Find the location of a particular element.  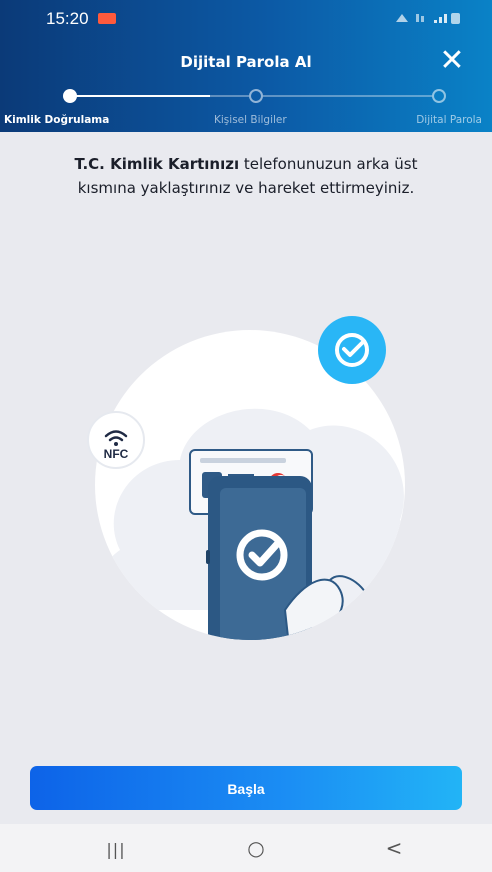

check-badge-icon is located at coordinates (352, 350).